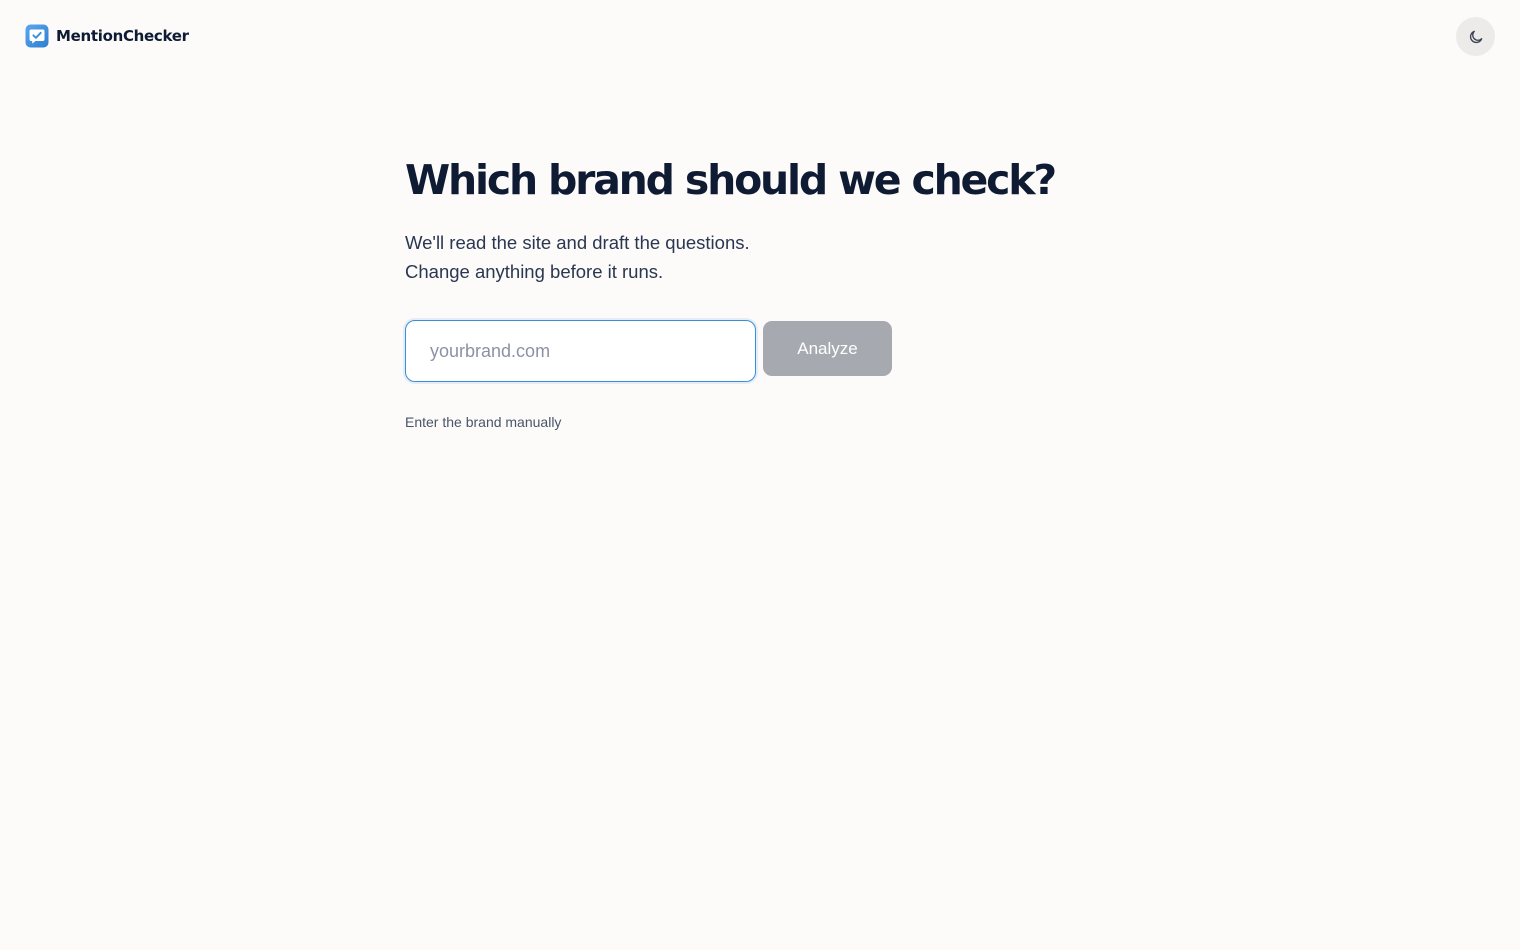 This screenshot has height=950, width=1520. Describe the element at coordinates (483, 422) in the screenshot. I see `enter-brand-manually-link: Enter the brand manually` at that location.